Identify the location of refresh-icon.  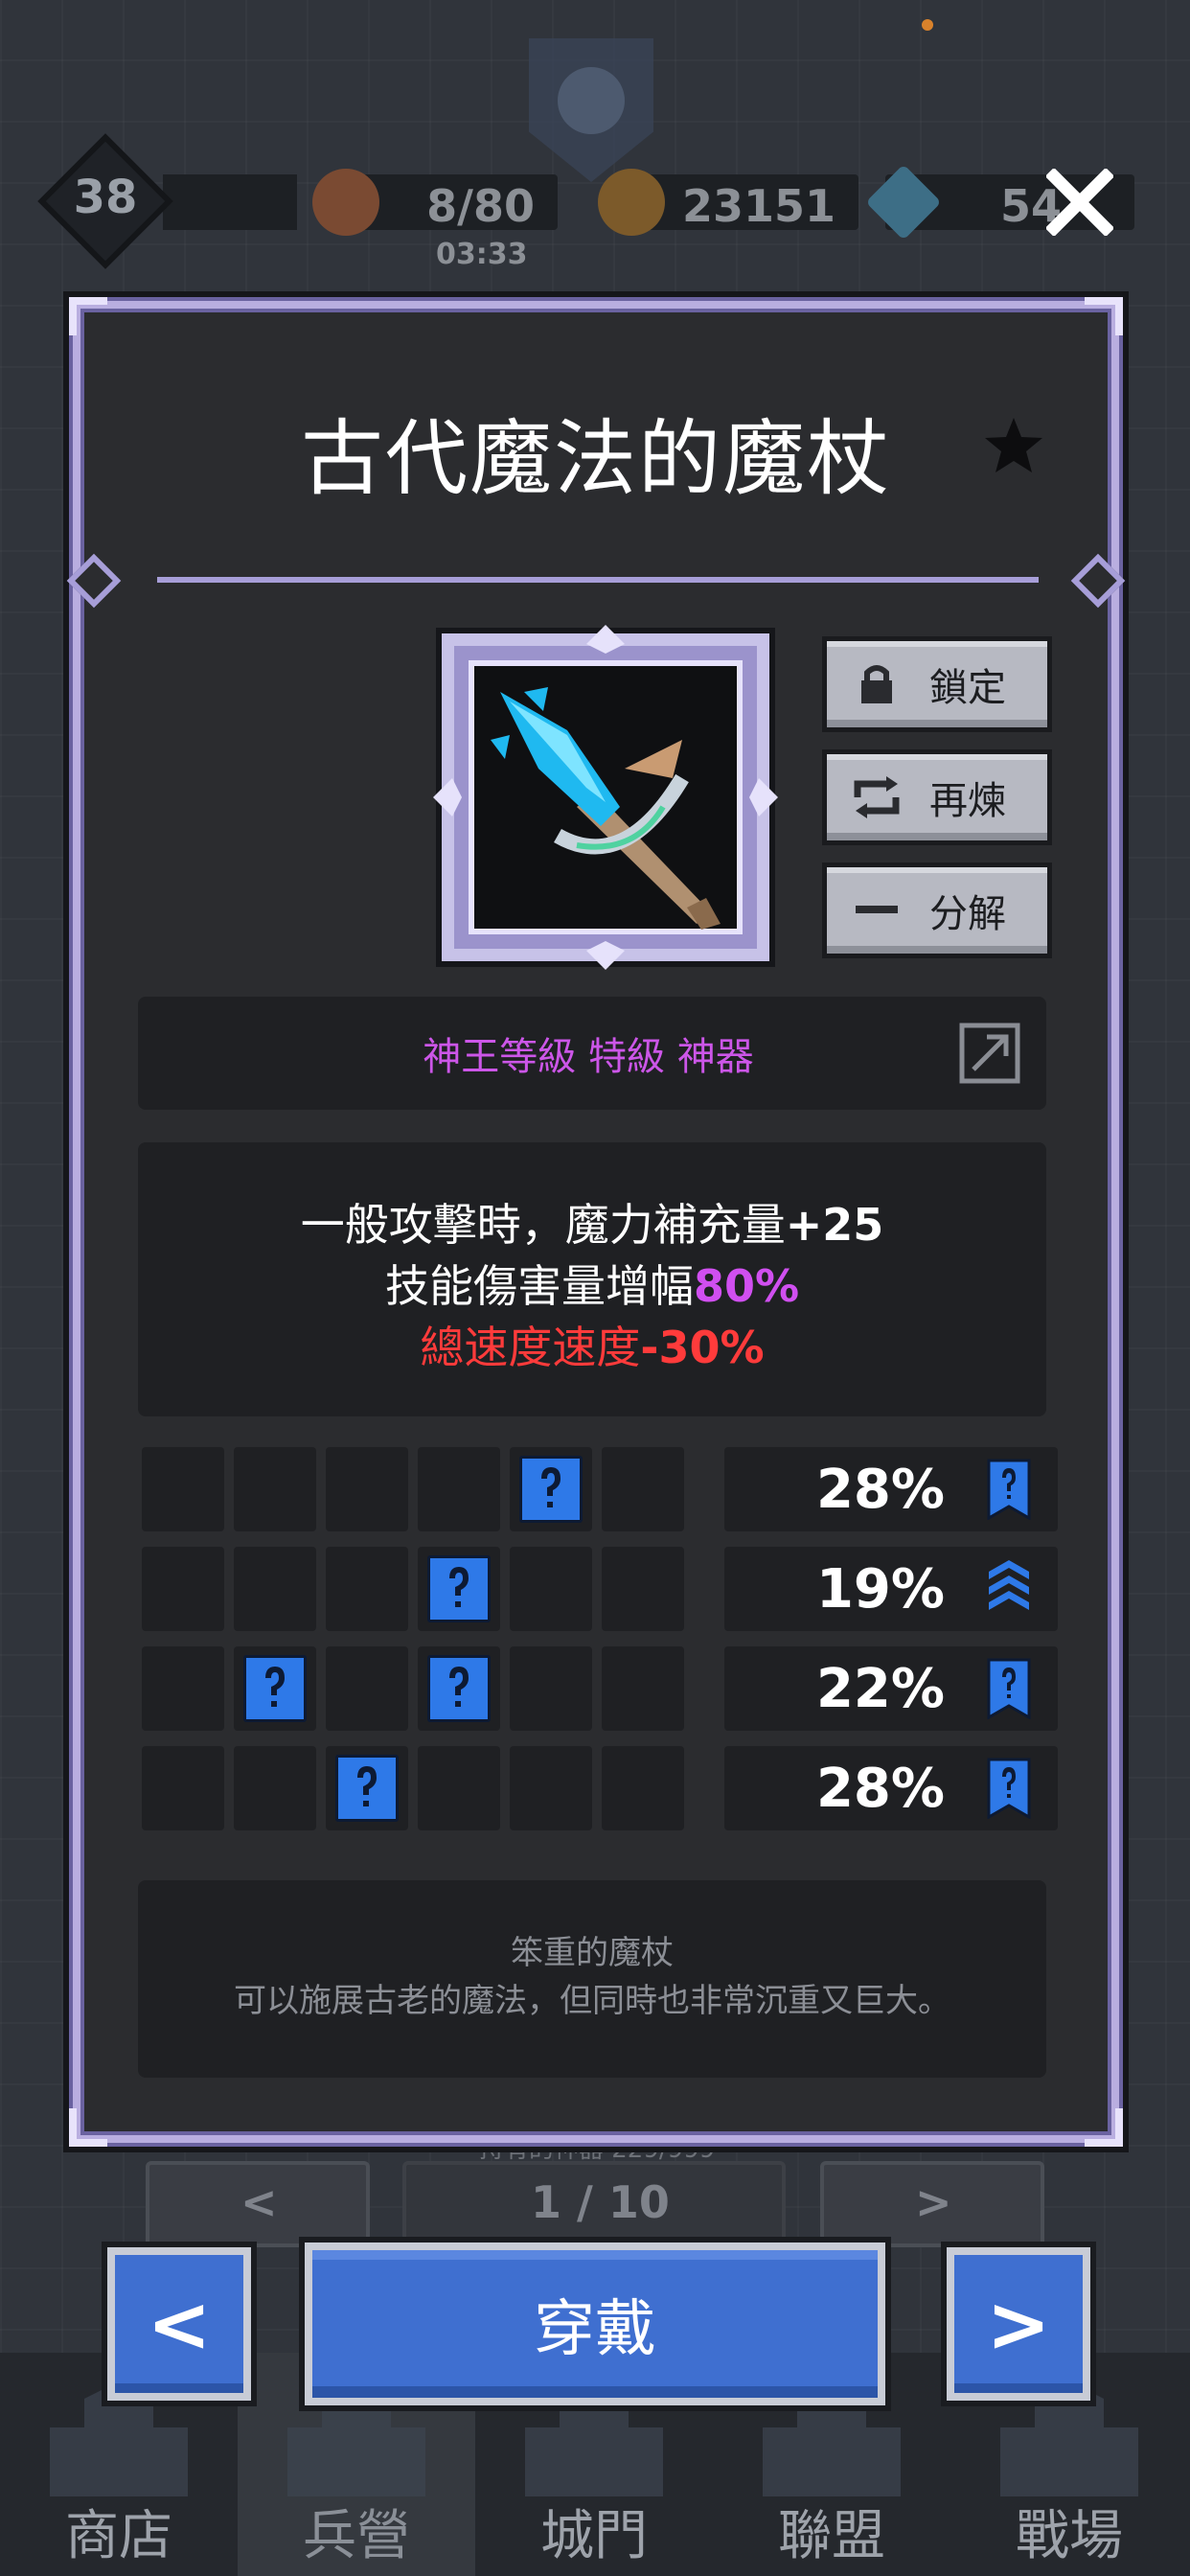
(876, 797).